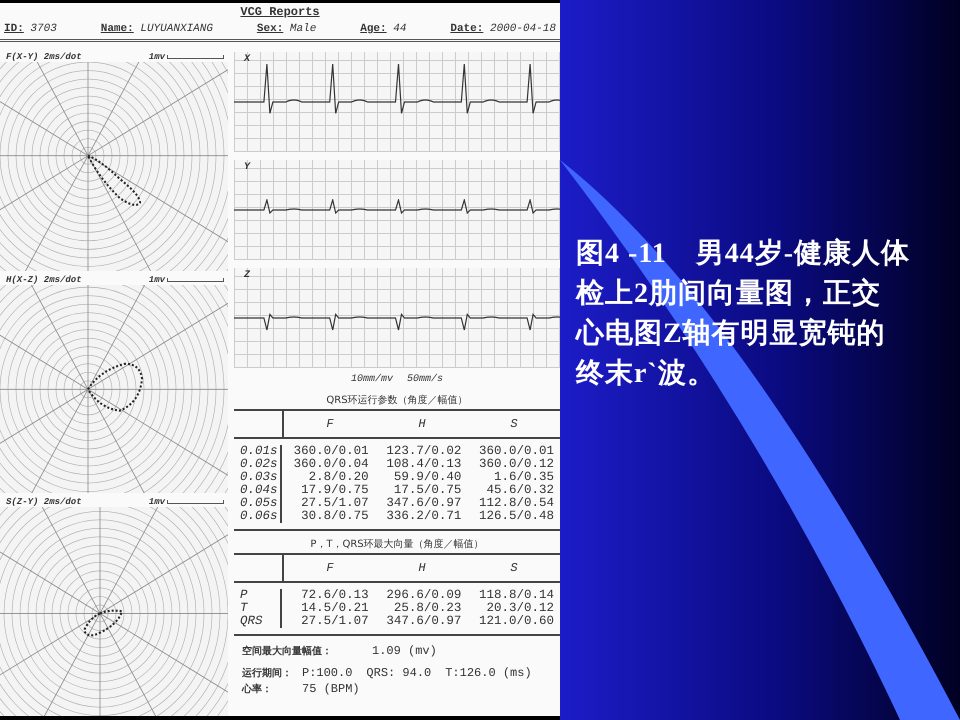 Image resolution: width=960 pixels, height=720 pixels. Describe the element at coordinates (258, 621) in the screenshot. I see `row-label: QRS` at that location.